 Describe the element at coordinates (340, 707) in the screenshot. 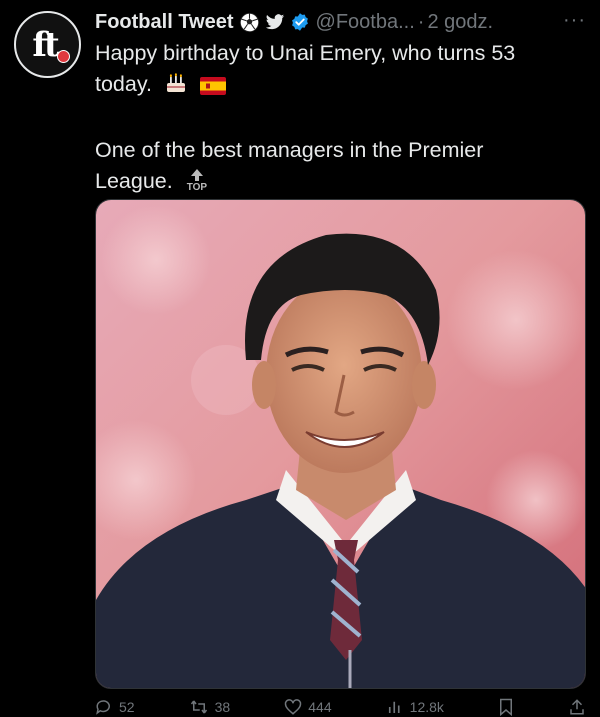

I see `tweet-actions: 52 38 444 12.8k` at that location.